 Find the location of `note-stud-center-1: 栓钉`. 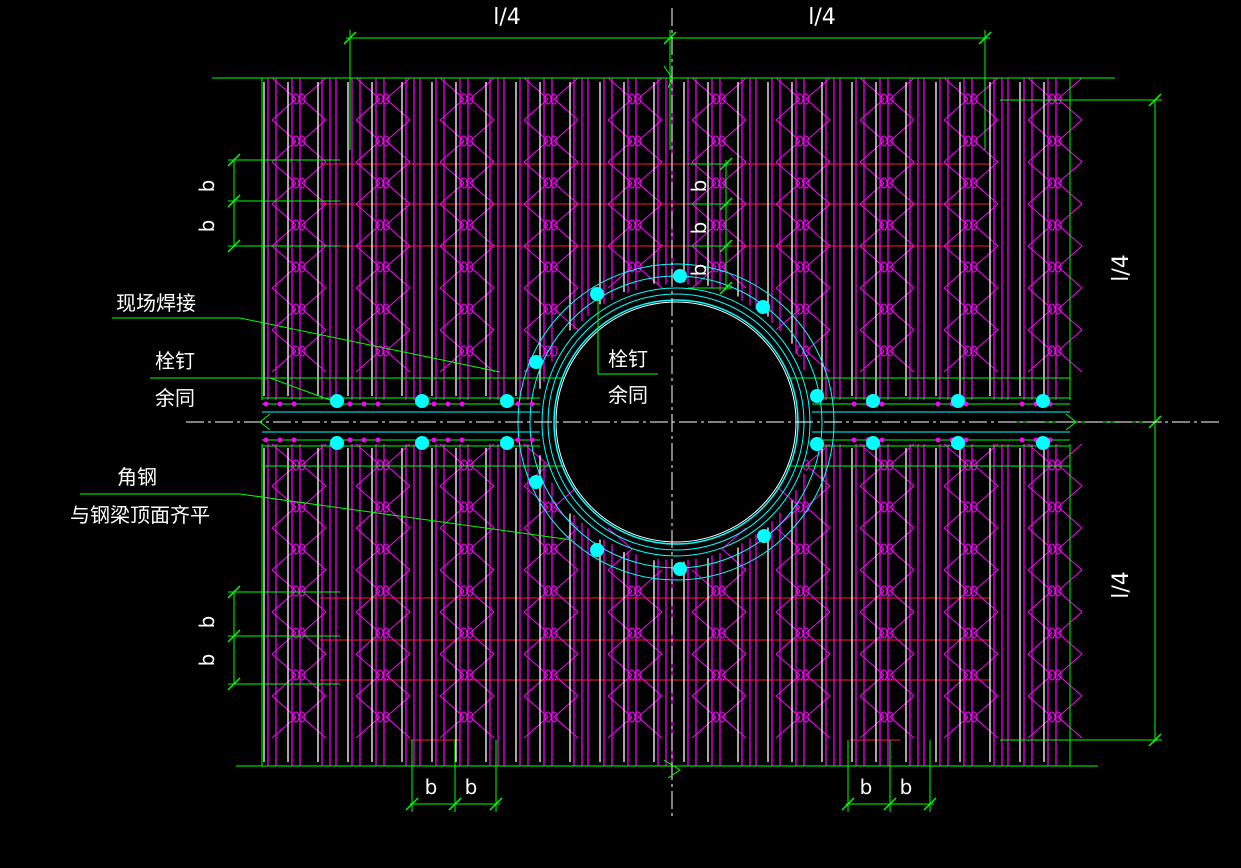

note-stud-center-1: 栓钉 is located at coordinates (628, 359).